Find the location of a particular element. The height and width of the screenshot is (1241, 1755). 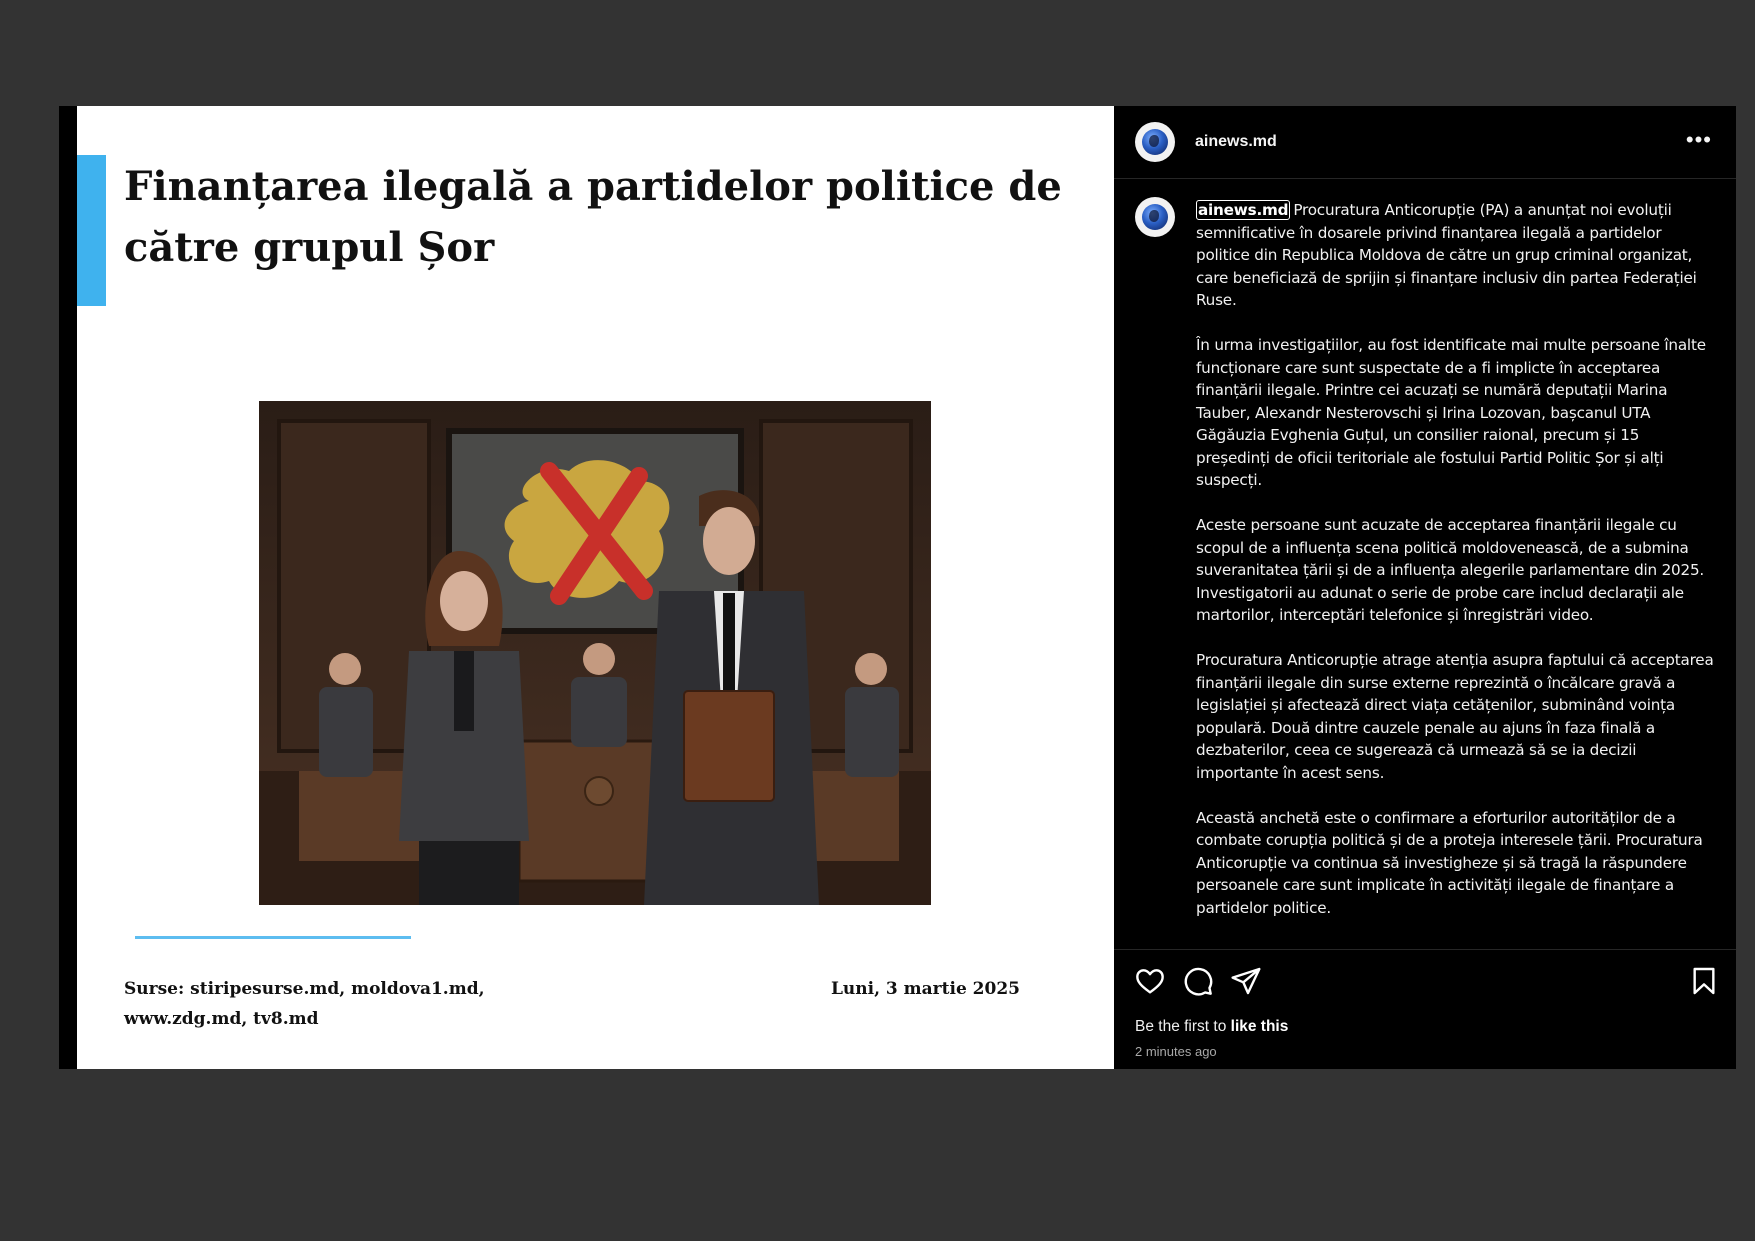

divider-rule is located at coordinates (273, 937).